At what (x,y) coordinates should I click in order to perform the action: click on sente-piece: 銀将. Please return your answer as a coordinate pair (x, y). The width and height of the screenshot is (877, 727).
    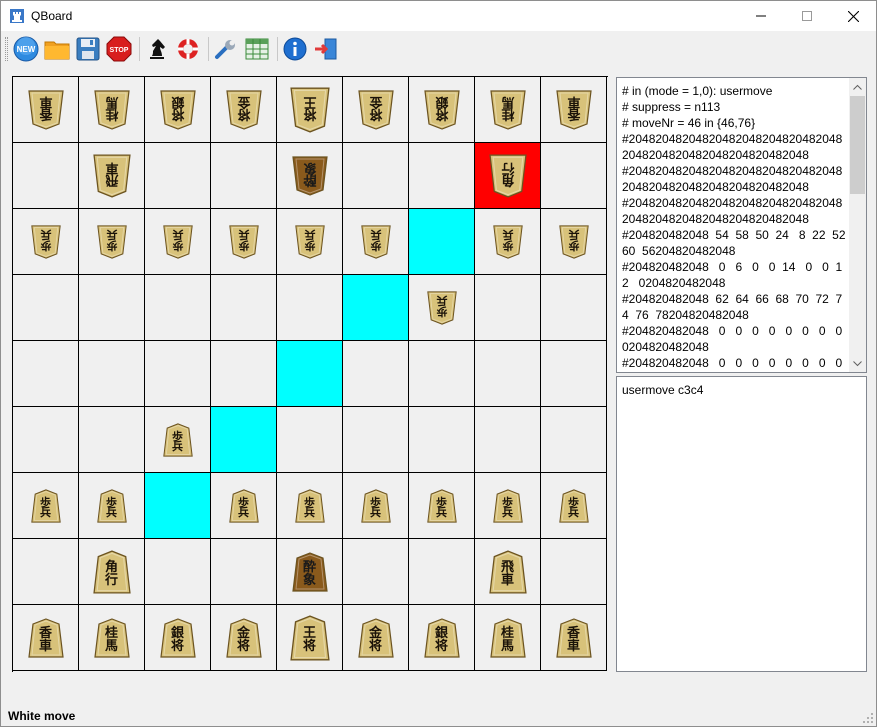
    Looking at the image, I should click on (177, 637).